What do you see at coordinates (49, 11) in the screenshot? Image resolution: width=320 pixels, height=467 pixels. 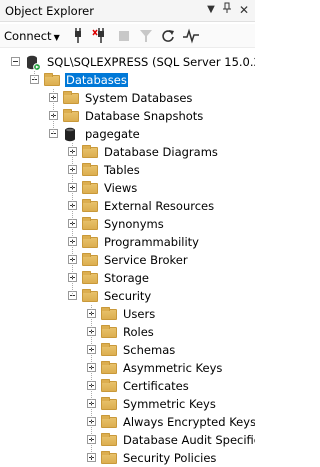 I see `window-title: Object Explorer` at bounding box center [49, 11].